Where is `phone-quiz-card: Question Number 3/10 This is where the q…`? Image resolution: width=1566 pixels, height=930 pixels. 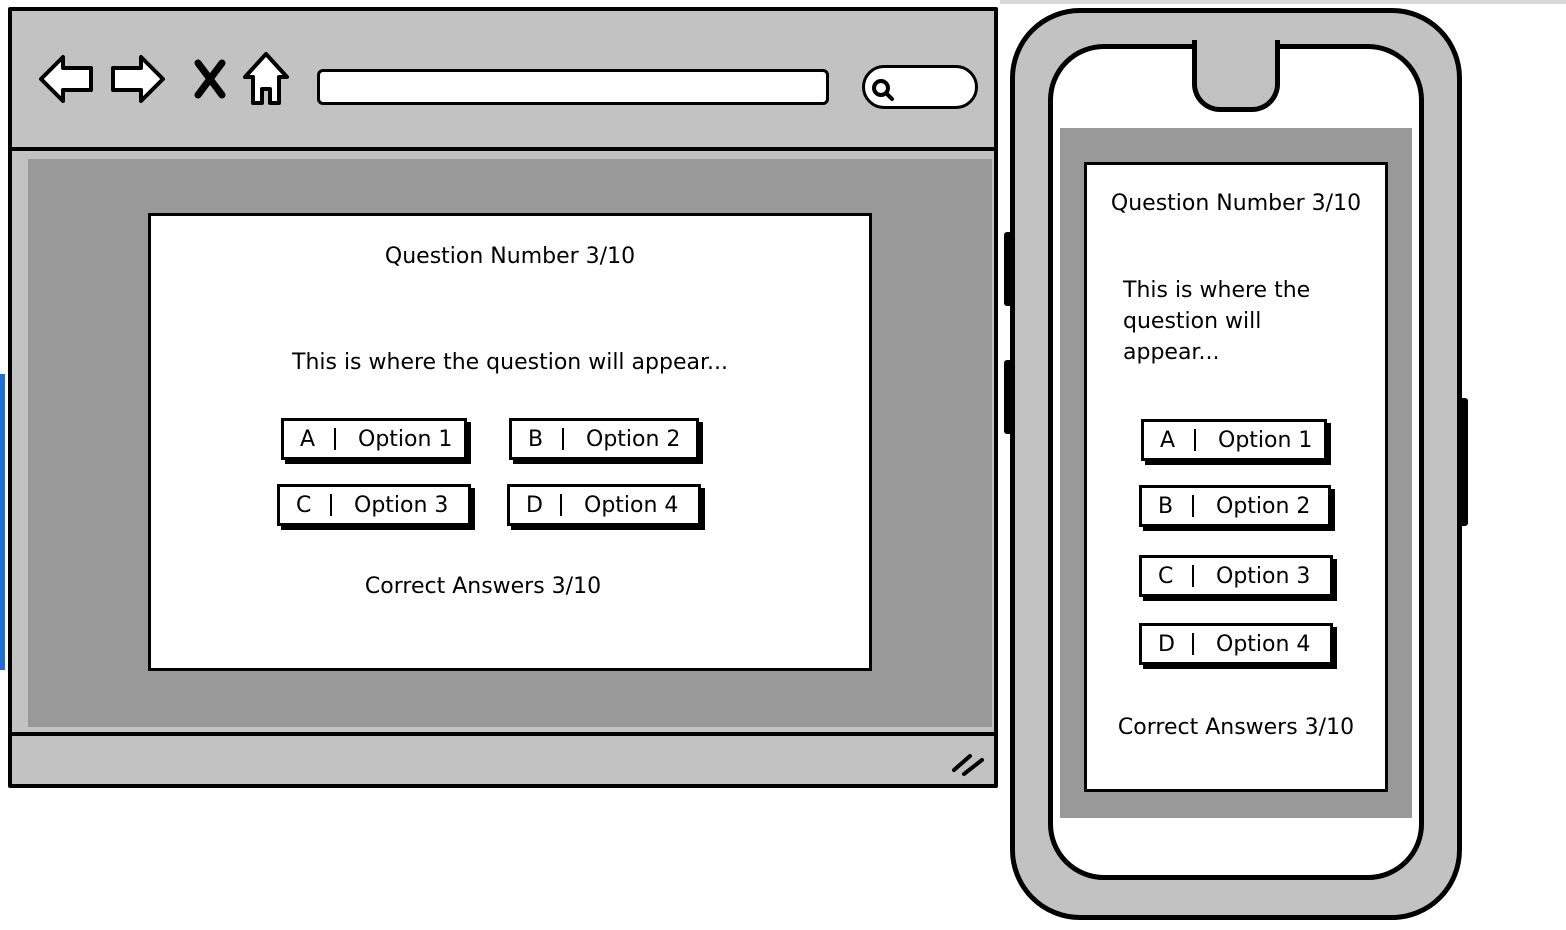
phone-quiz-card: Question Number 3/10 This is where the q… is located at coordinates (1236, 477).